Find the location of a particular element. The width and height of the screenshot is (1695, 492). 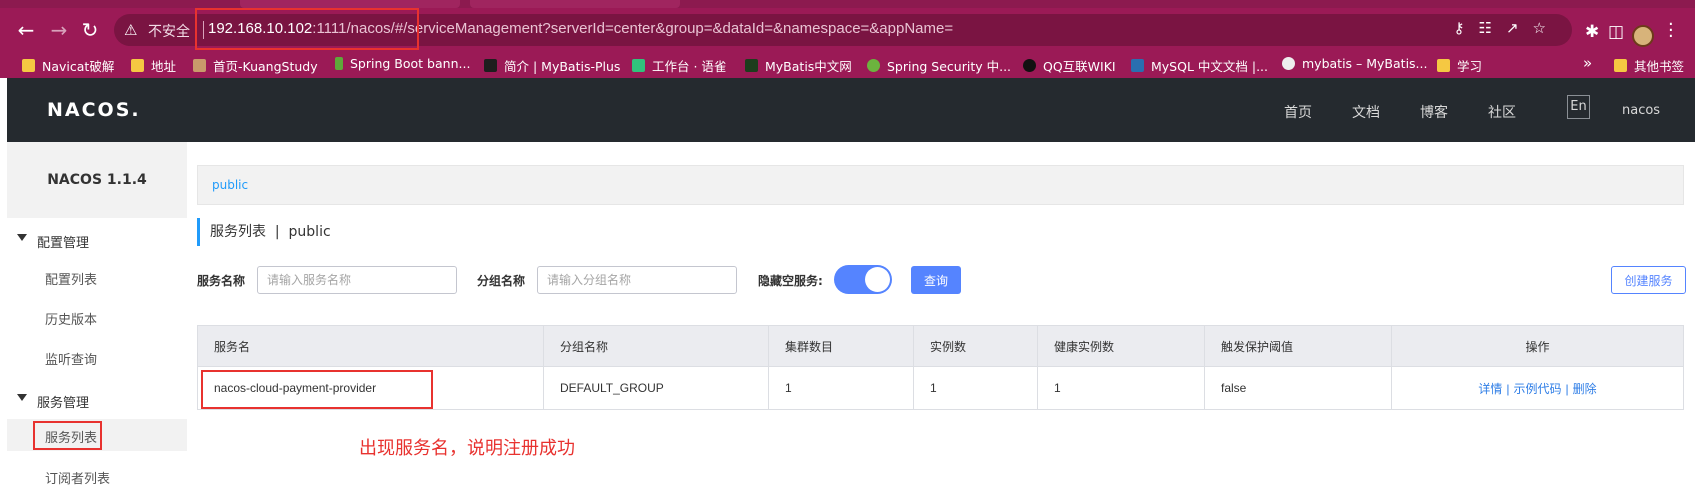

nav-blog: 博客 is located at coordinates (1434, 112).